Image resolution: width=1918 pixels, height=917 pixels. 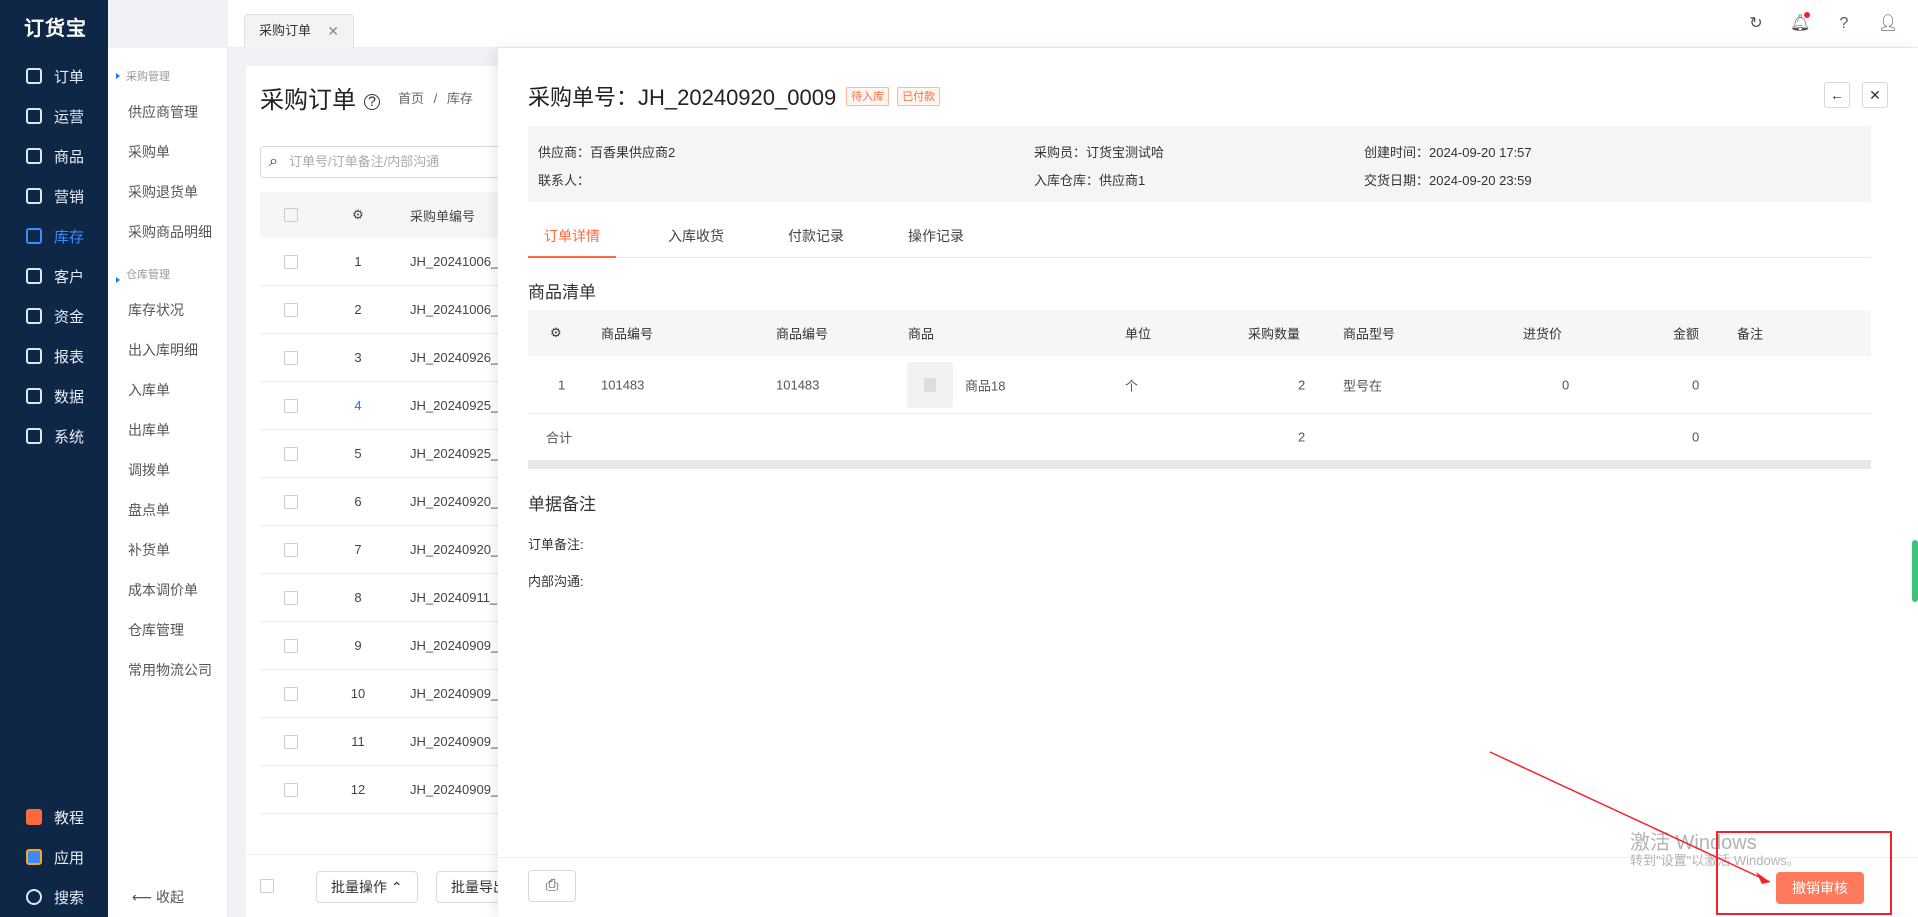 I want to click on help-circle-icon: ?, so click(x=372, y=101).